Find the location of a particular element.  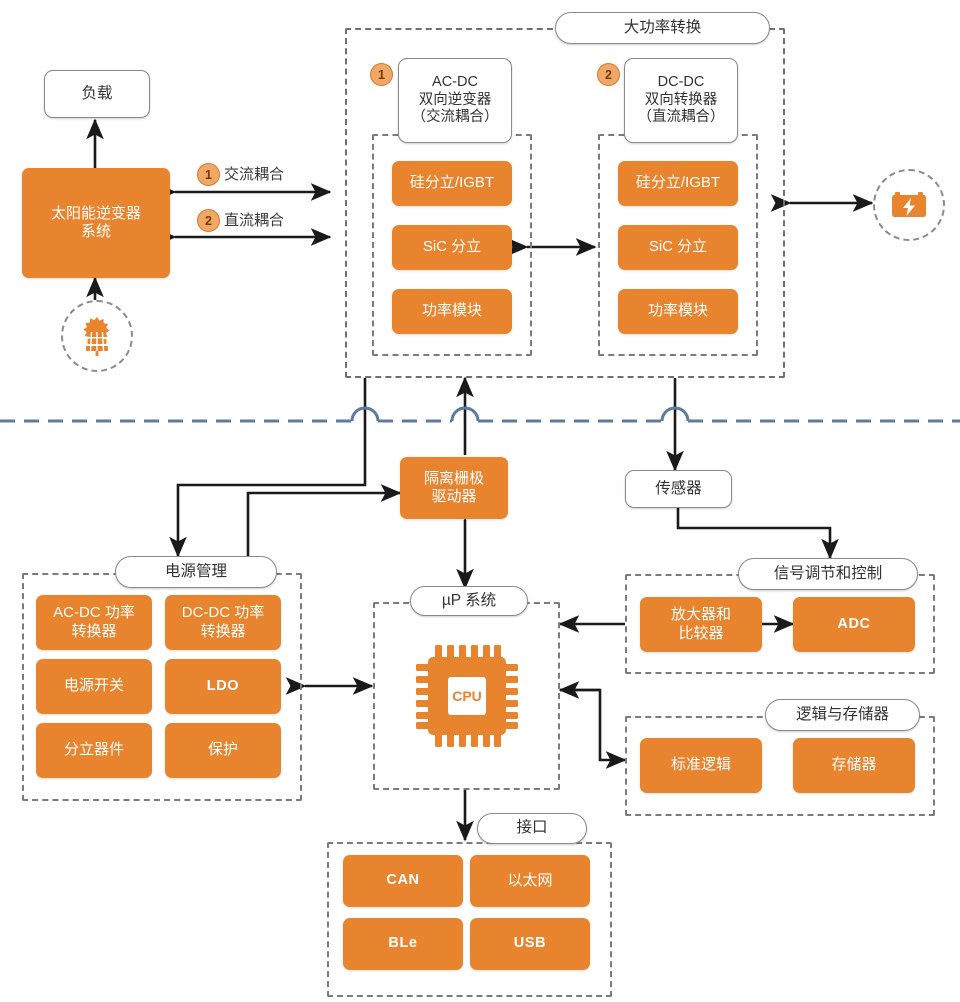

dc-coupling-label: 直流耦合 is located at coordinates (254, 220).